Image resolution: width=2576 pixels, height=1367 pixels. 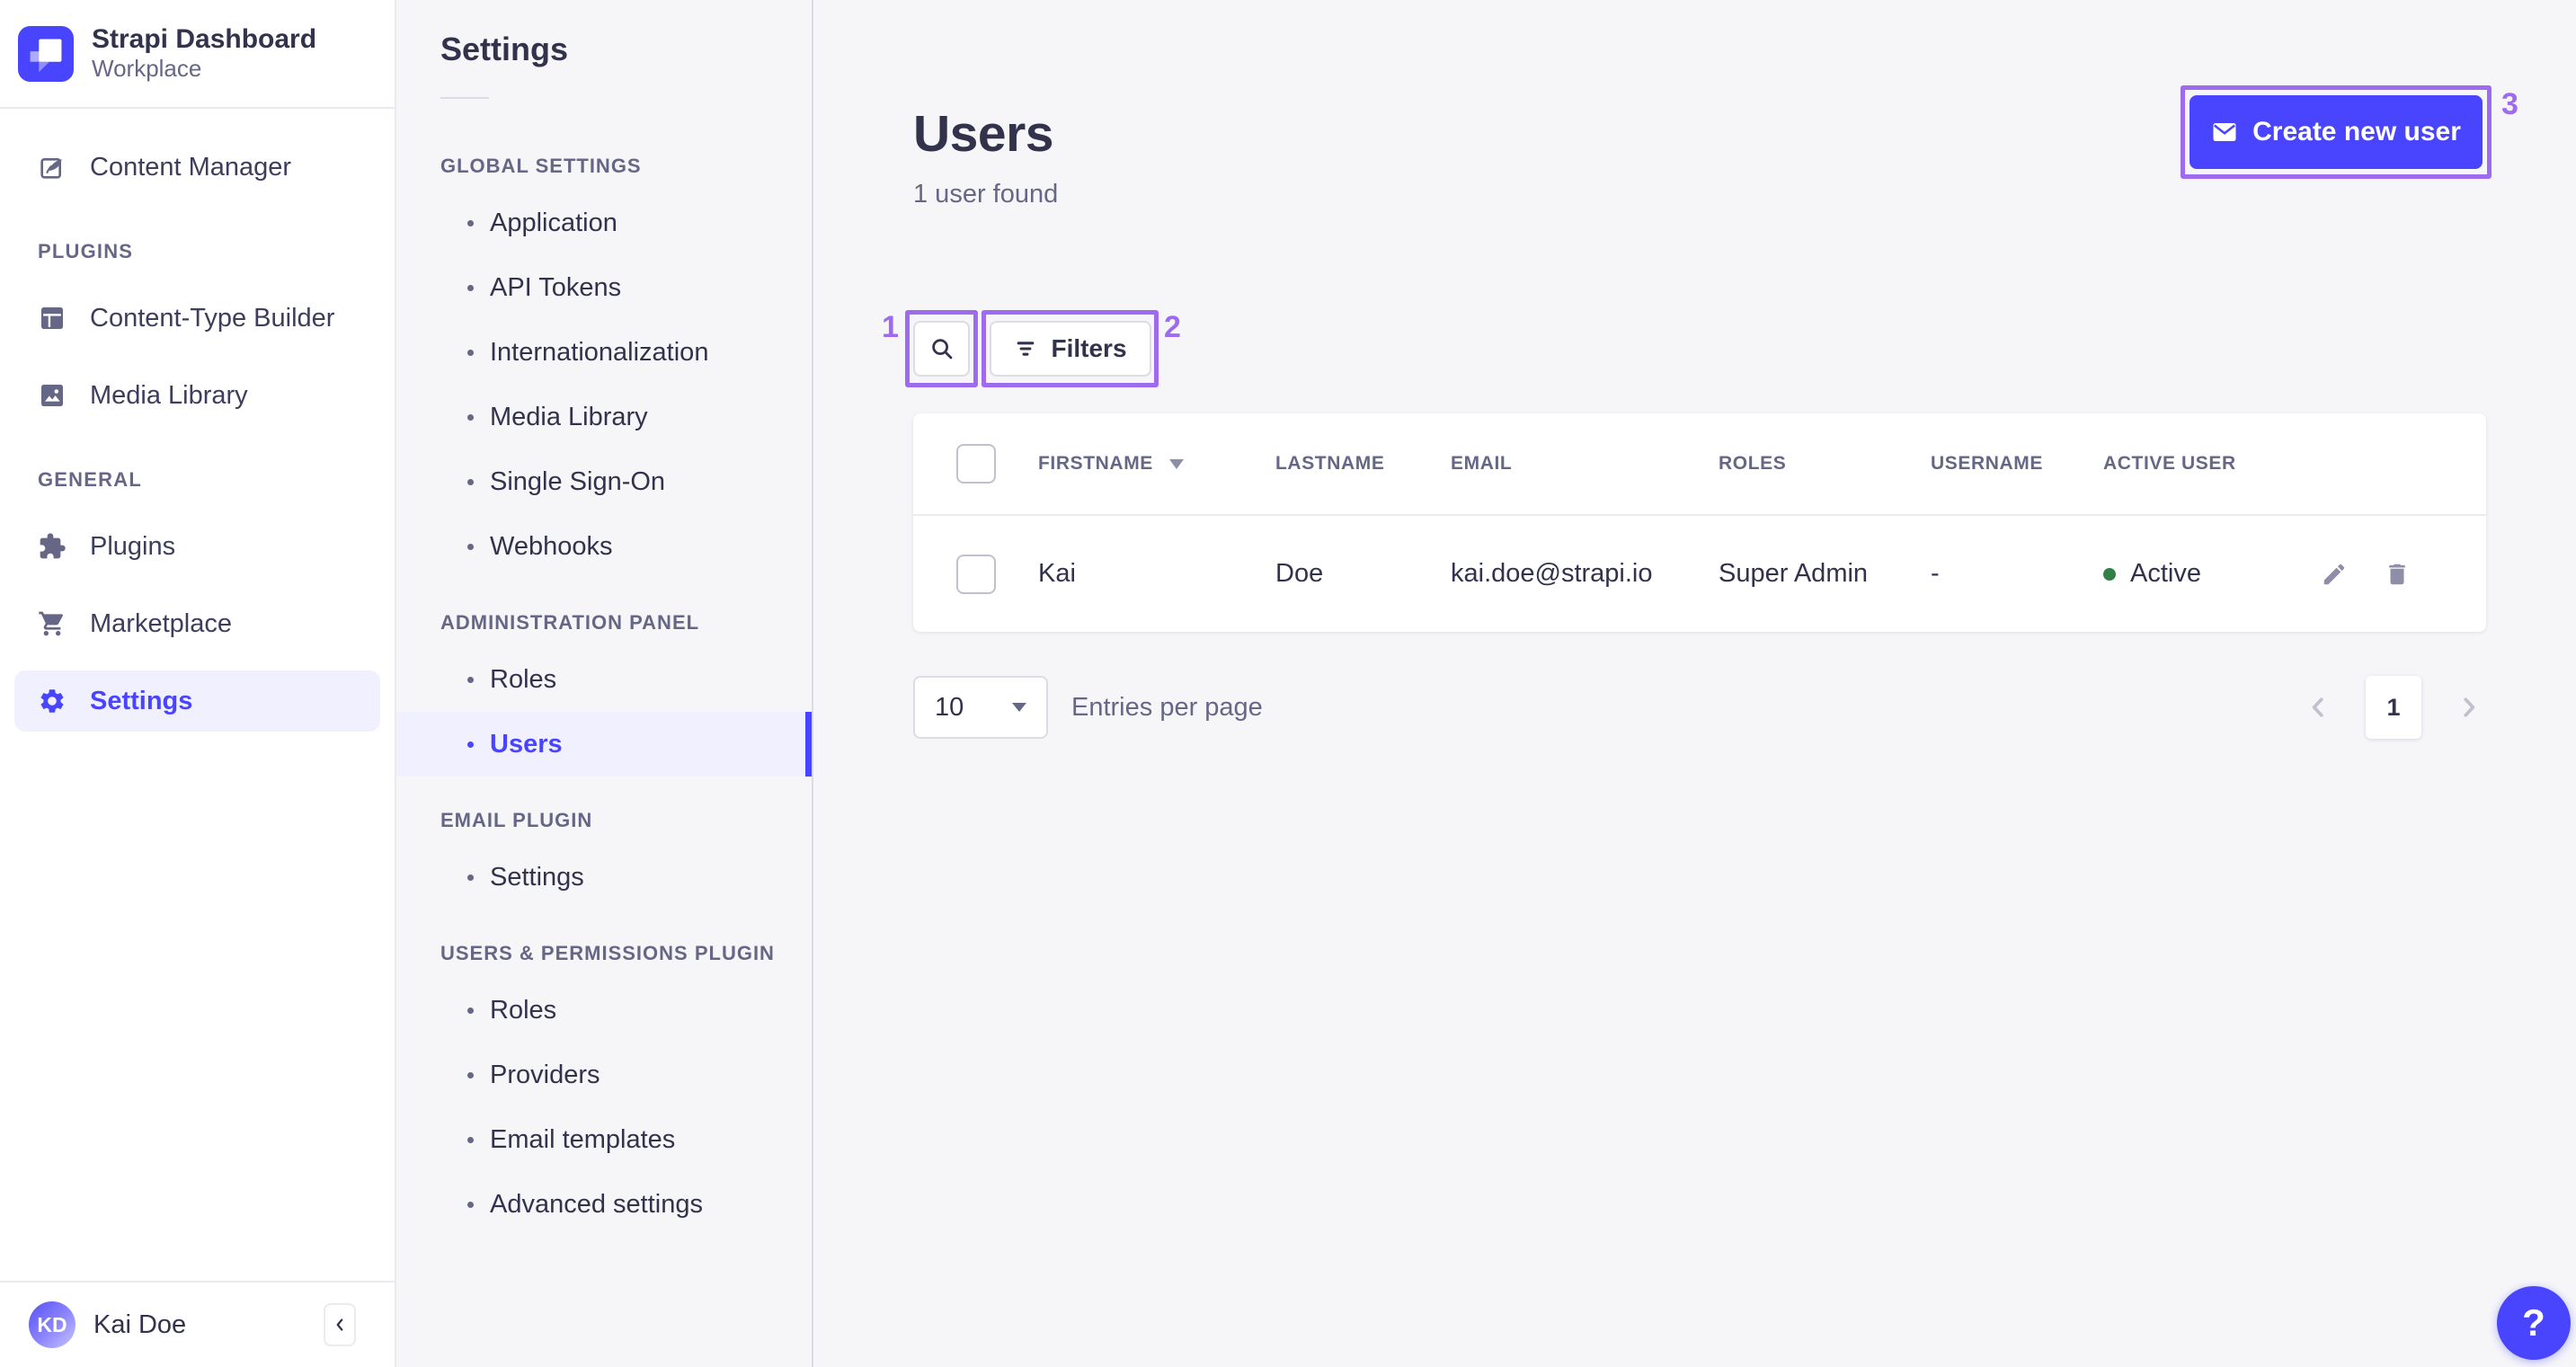 I want to click on page-size-select: 10, so click(x=981, y=708).